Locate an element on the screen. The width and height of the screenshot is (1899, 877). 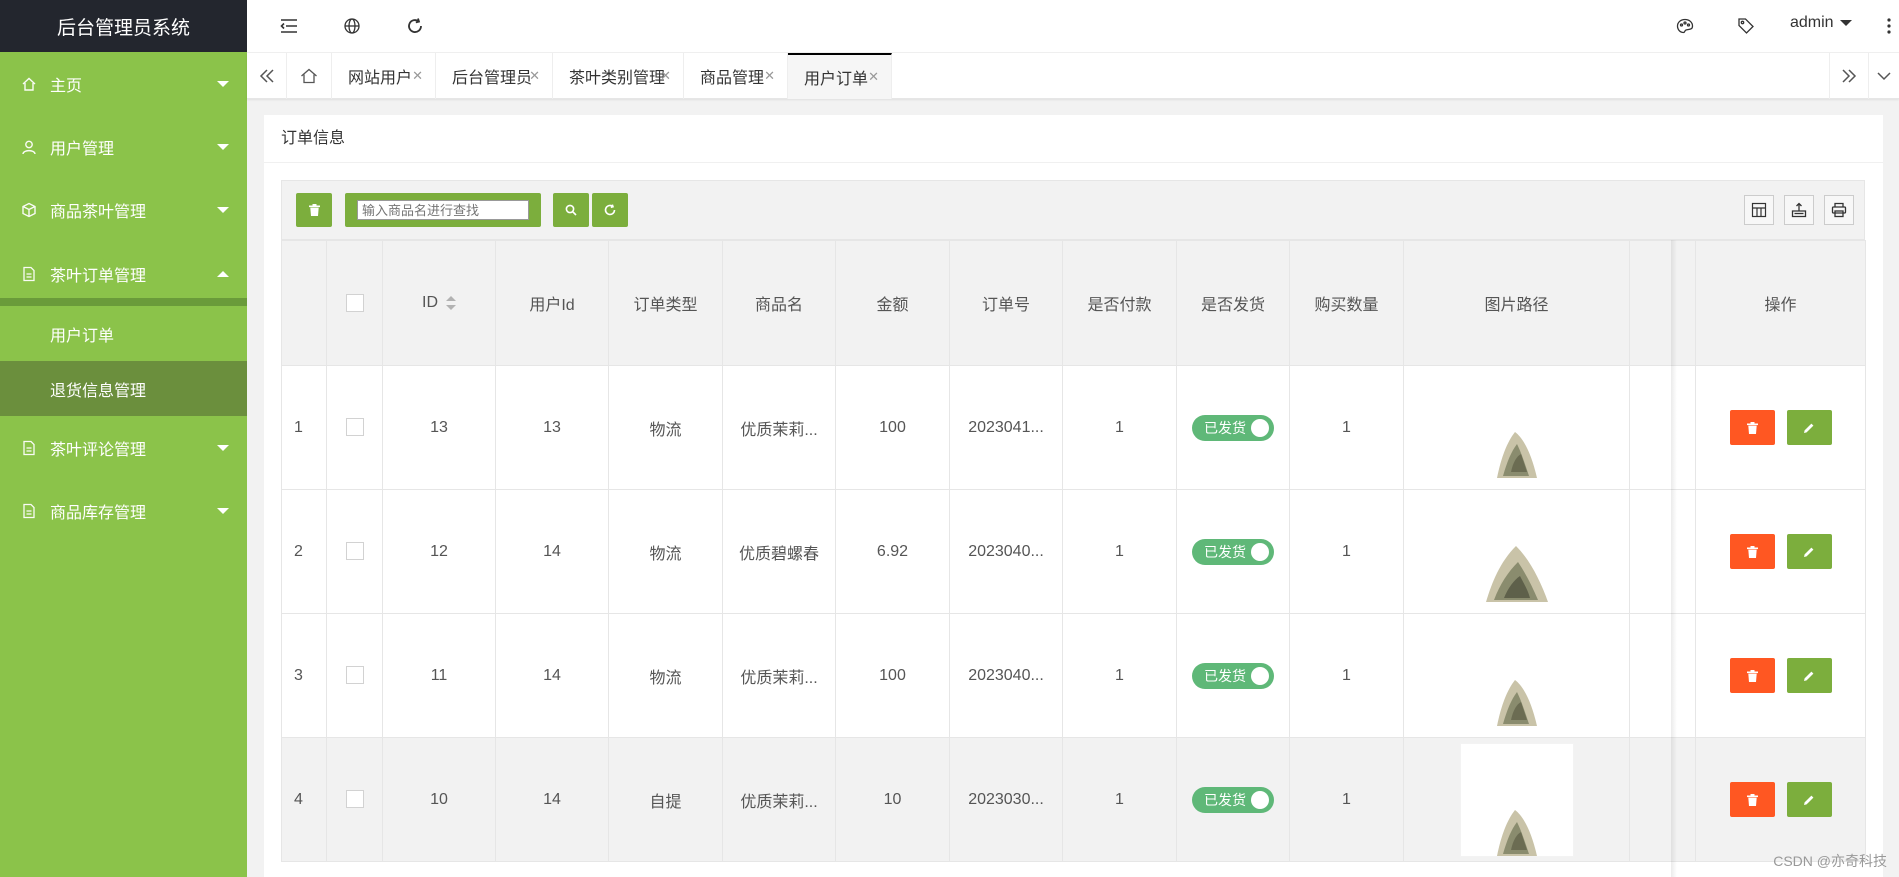
trash-icon is located at coordinates (314, 210).